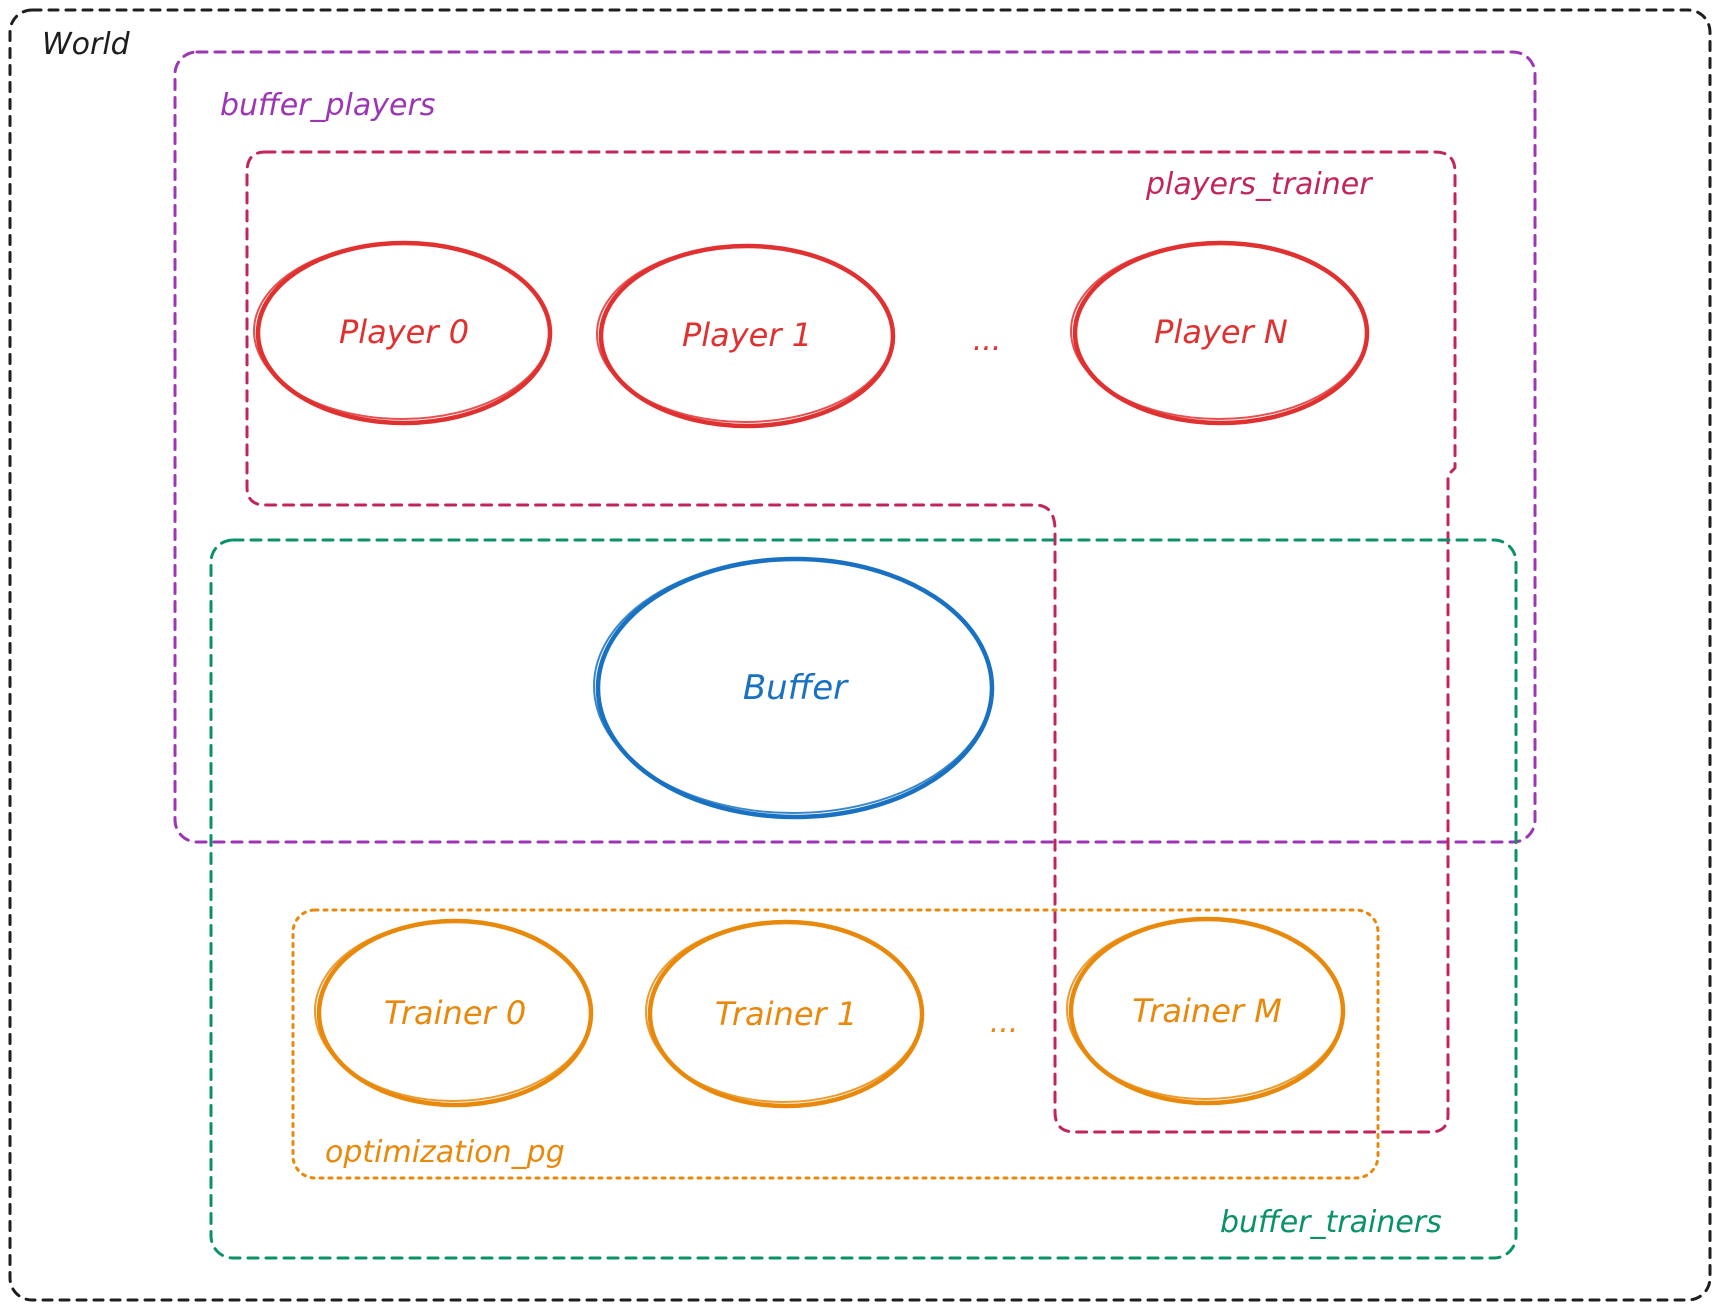  I want to click on world-label: World, so click(86, 44).